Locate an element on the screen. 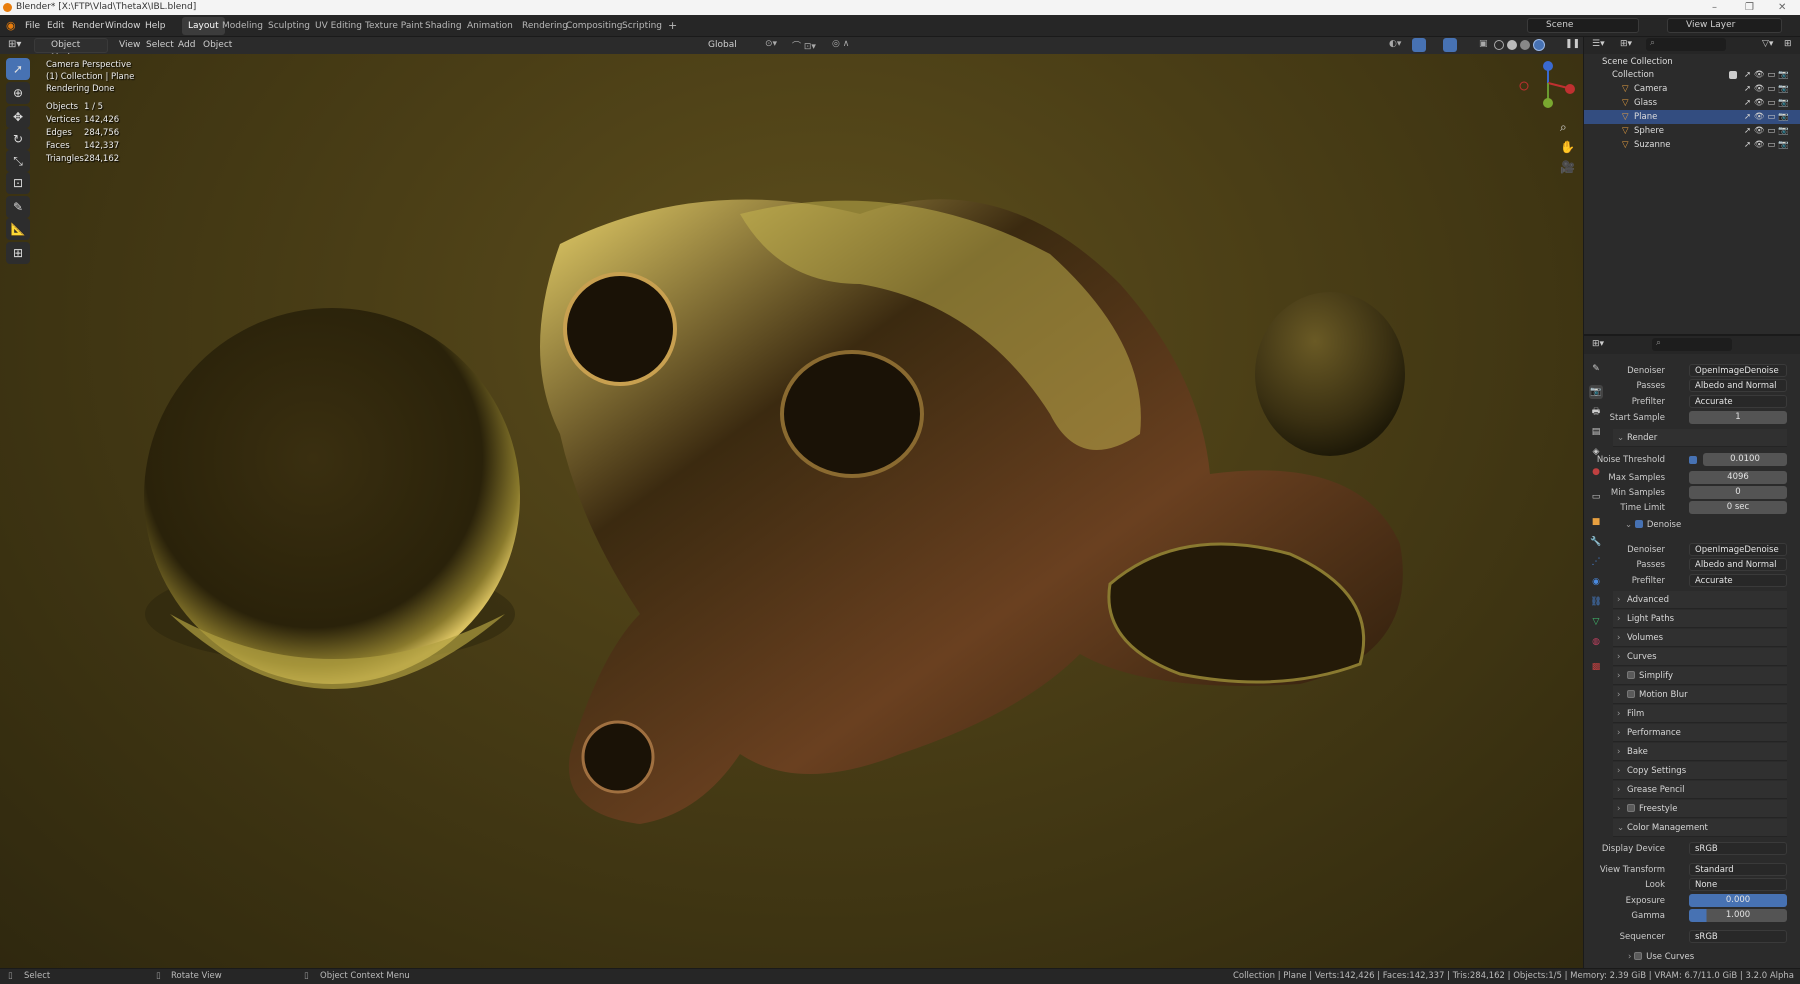 This screenshot has height=984, width=1800. outliner-item-sphere: ▽ Sphere ➚ 👁 ▭ 📷 is located at coordinates (1692, 131).